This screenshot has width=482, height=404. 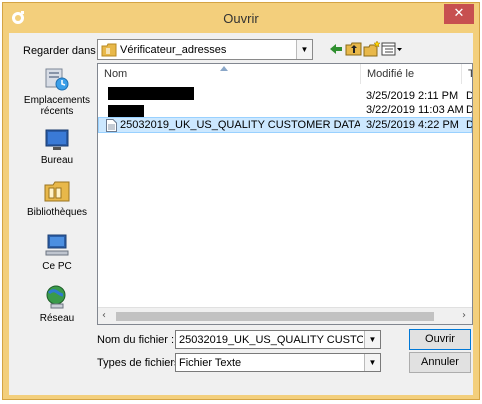 I want to click on file-row: 3/25/2019 2:11 PM Dc, so click(x=285, y=95).